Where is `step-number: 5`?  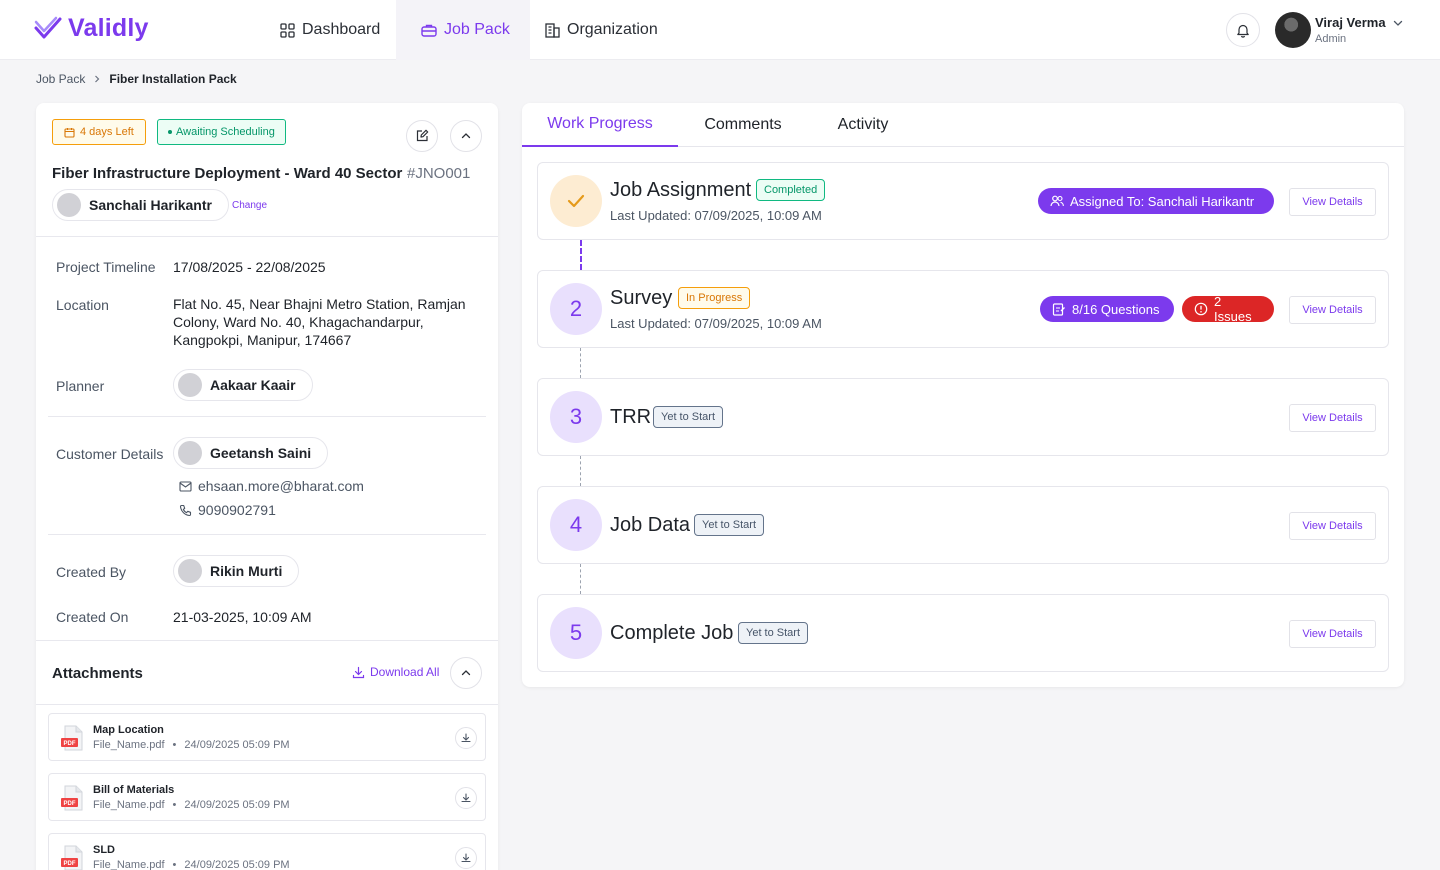 step-number: 5 is located at coordinates (576, 633).